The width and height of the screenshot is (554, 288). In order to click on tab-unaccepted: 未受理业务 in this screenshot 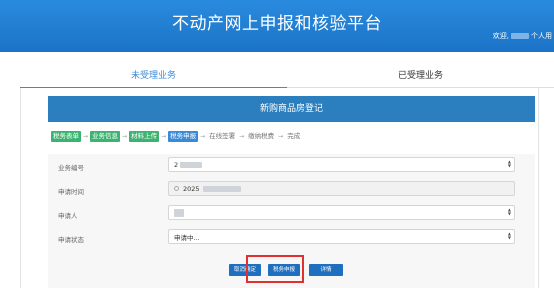, I will do `click(153, 78)`.